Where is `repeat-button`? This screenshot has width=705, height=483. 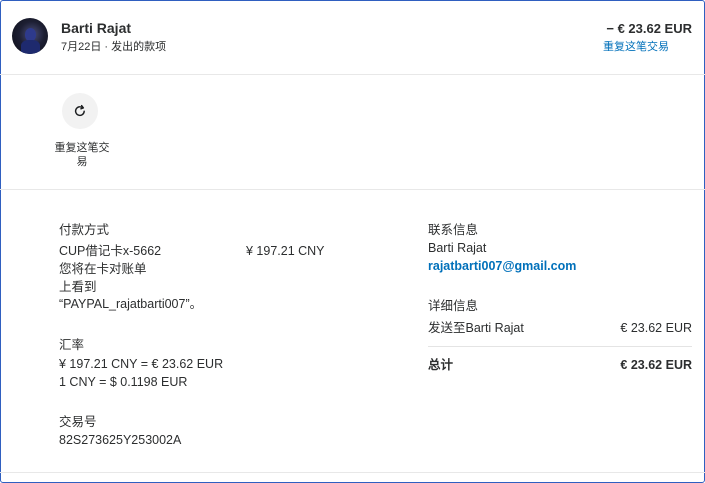 repeat-button is located at coordinates (80, 111).